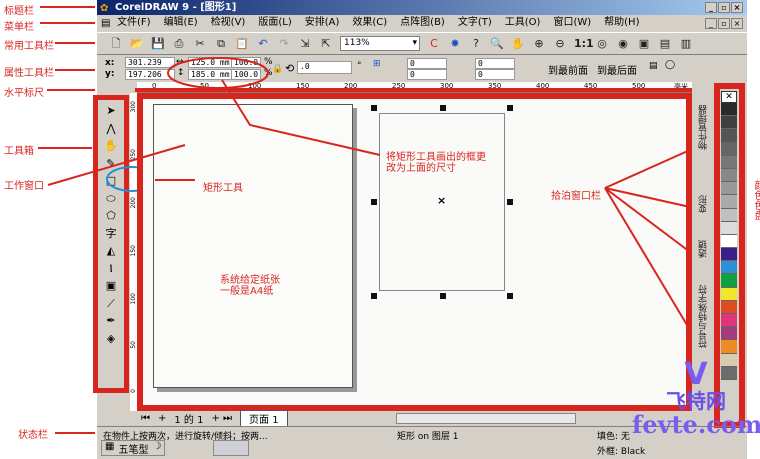  I want to click on interactive-fill-icon: ◭, so click(111, 251).